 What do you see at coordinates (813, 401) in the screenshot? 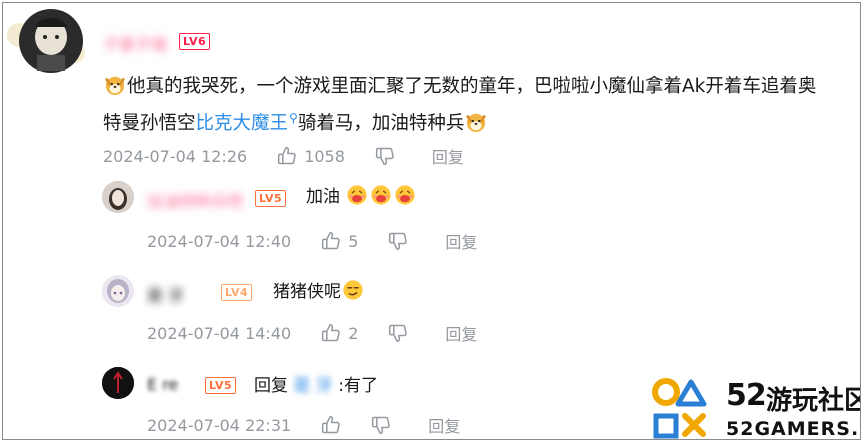
I see `watermark-name: 游玩社区` at bounding box center [813, 401].